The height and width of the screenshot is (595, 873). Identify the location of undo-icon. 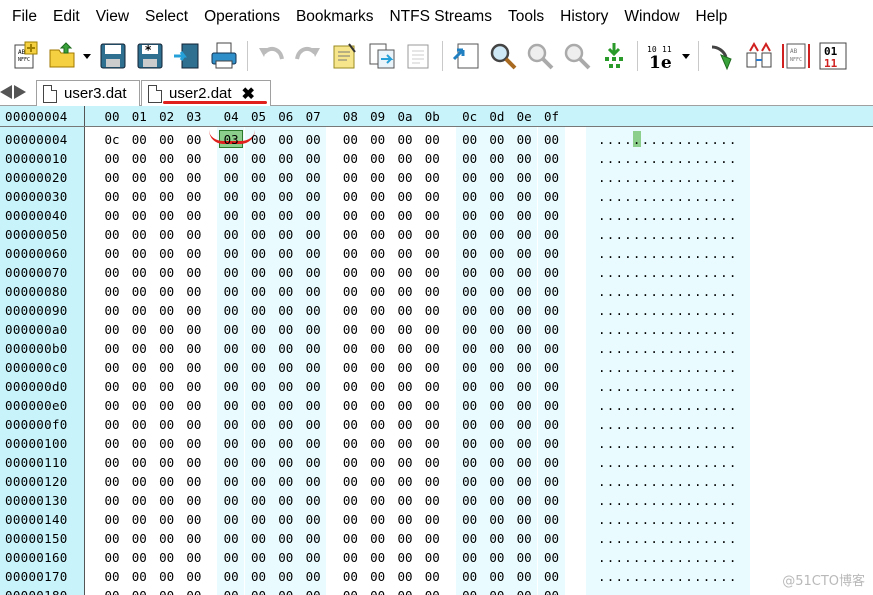
(271, 56).